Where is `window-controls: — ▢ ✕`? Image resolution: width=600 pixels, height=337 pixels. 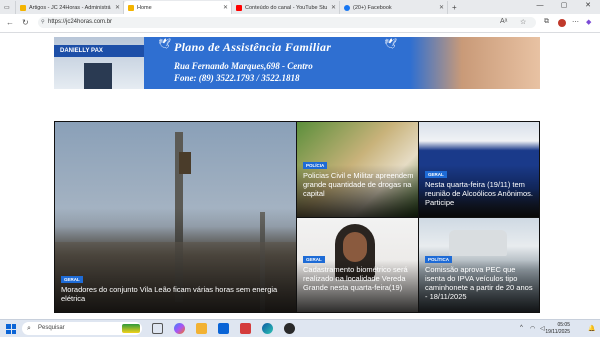
window-controls: — ▢ ✕ is located at coordinates (564, 6).